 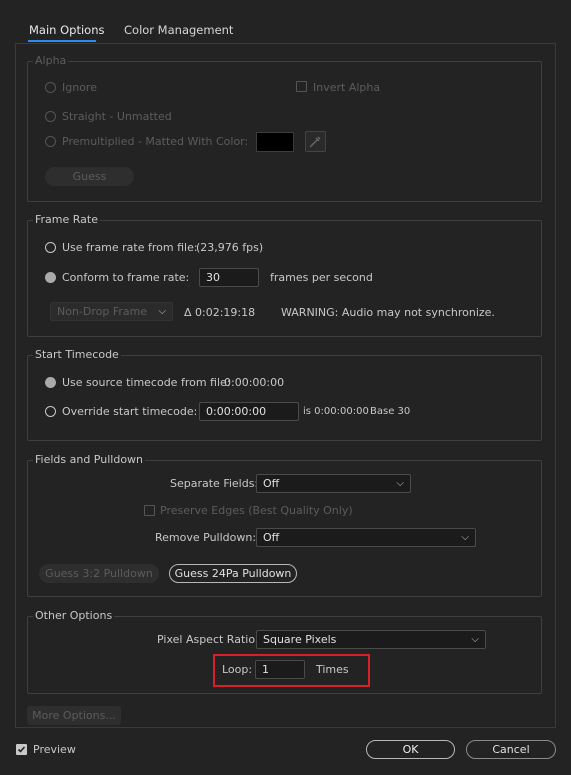 I want to click on fields-pulldown-group-title: Fields and Pulldown, so click(x=89, y=459).